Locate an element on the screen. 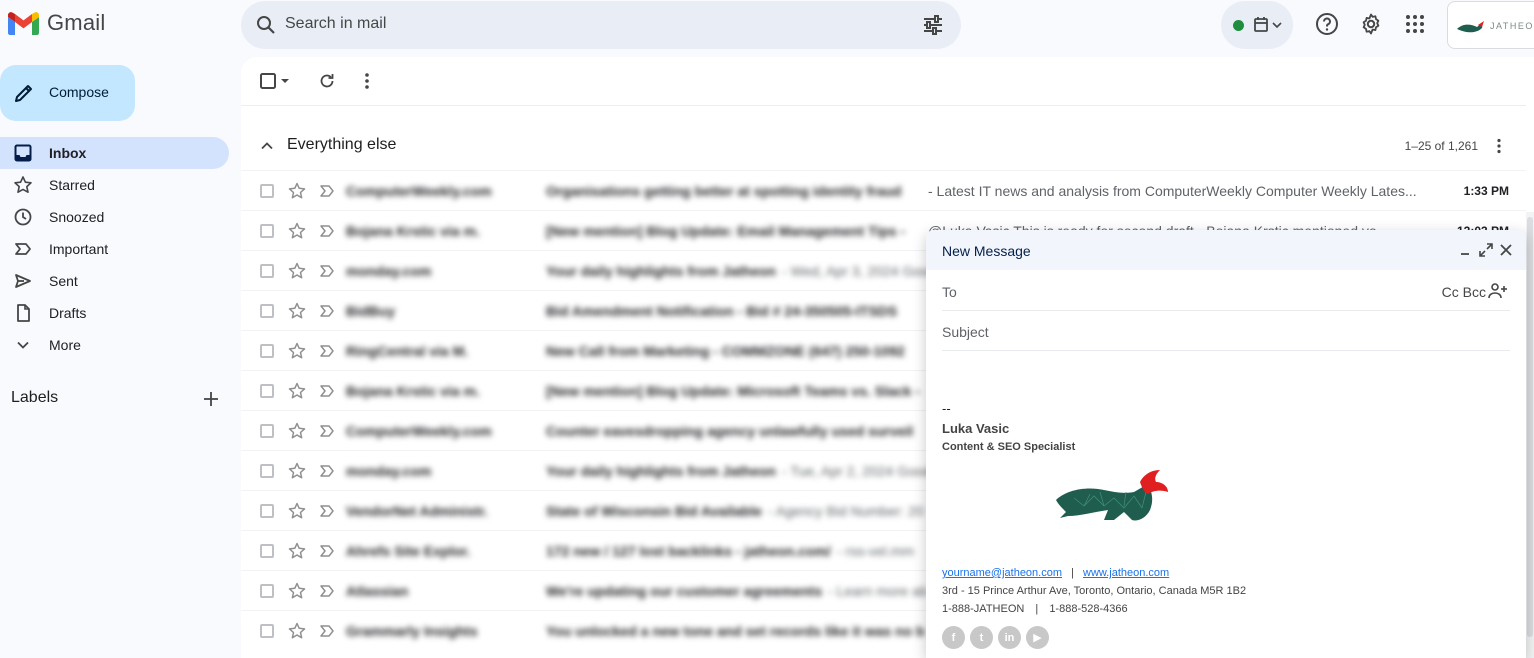  section-title: Everything else is located at coordinates (342, 144).